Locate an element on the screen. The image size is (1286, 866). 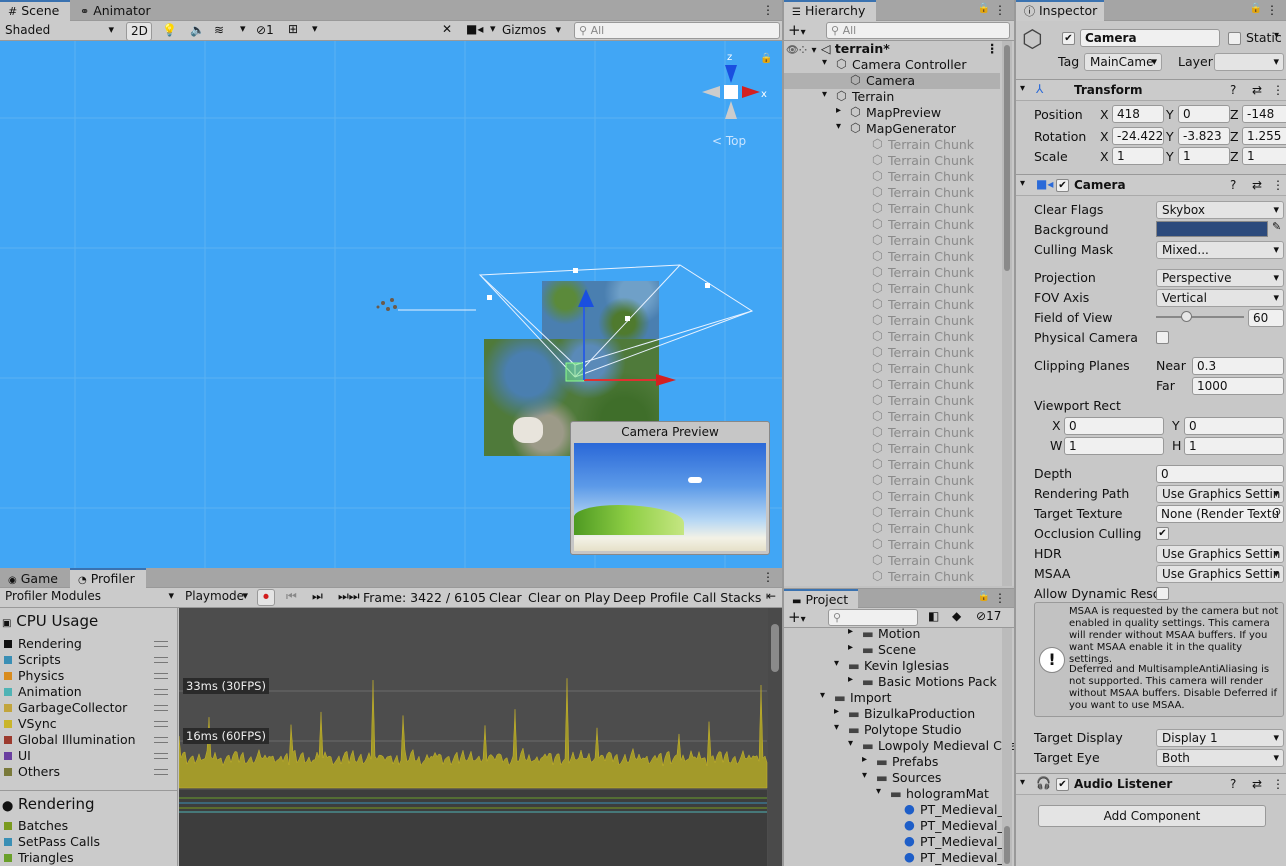
project-scroll-thumb is located at coordinates (1007, 845).